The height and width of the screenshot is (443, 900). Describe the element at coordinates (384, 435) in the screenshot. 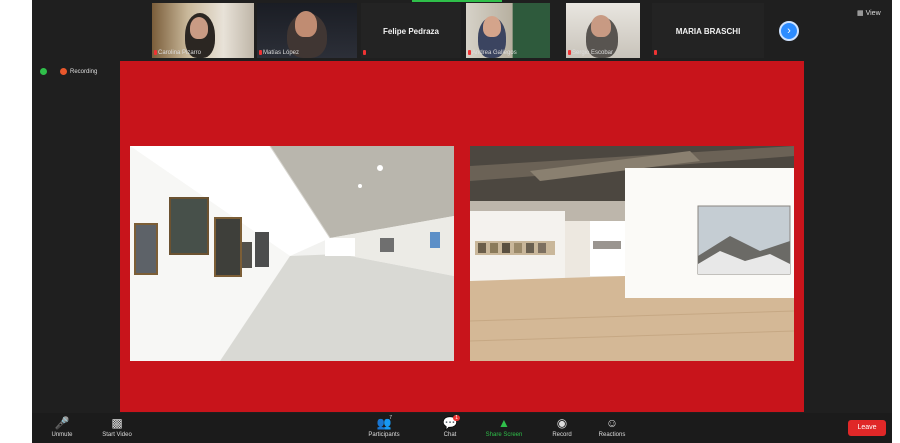

I see `participants-label: Participants` at that location.